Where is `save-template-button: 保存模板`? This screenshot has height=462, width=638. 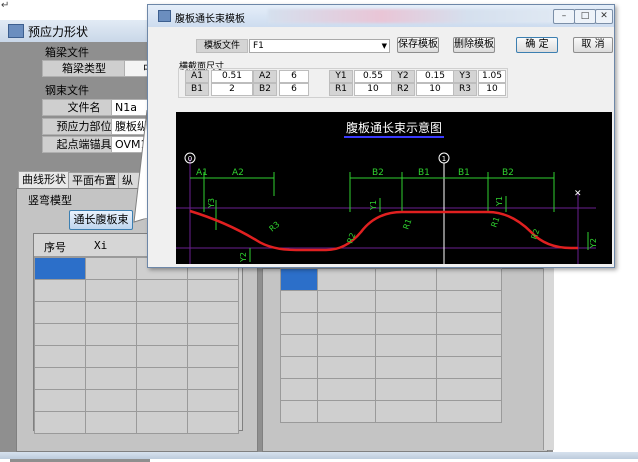 save-template-button: 保存模板 is located at coordinates (418, 45).